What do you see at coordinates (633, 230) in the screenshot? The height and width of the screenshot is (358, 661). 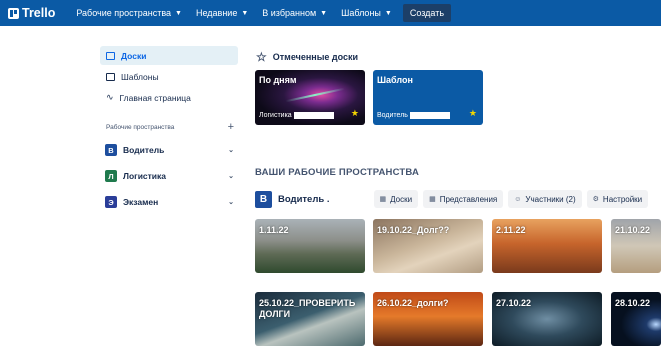 I see `board-card-title: 21.10.22` at bounding box center [633, 230].